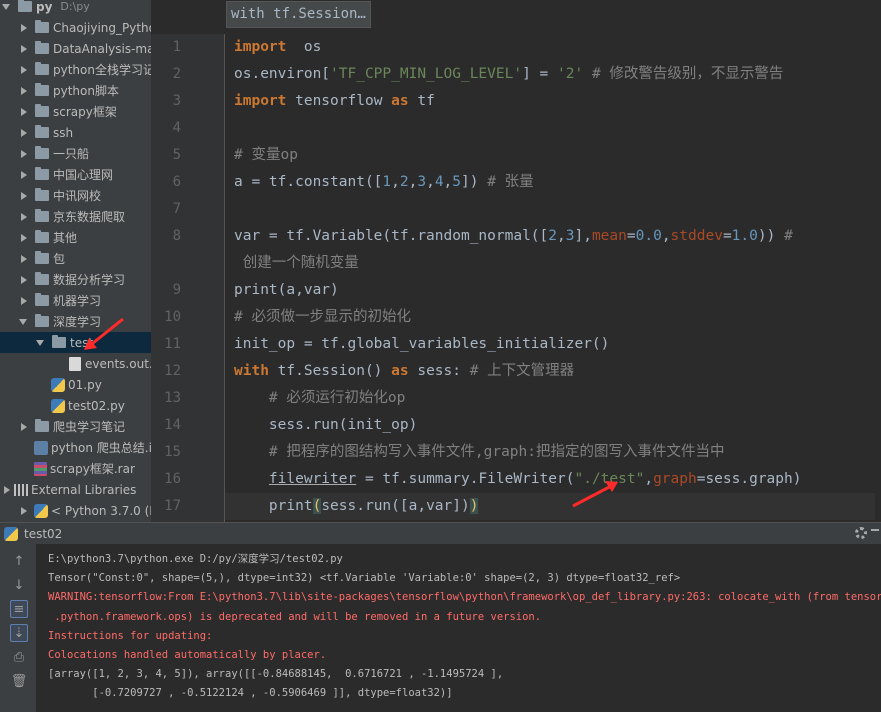  Describe the element at coordinates (75, 90) in the screenshot. I see `tree-folder: python脚本` at that location.